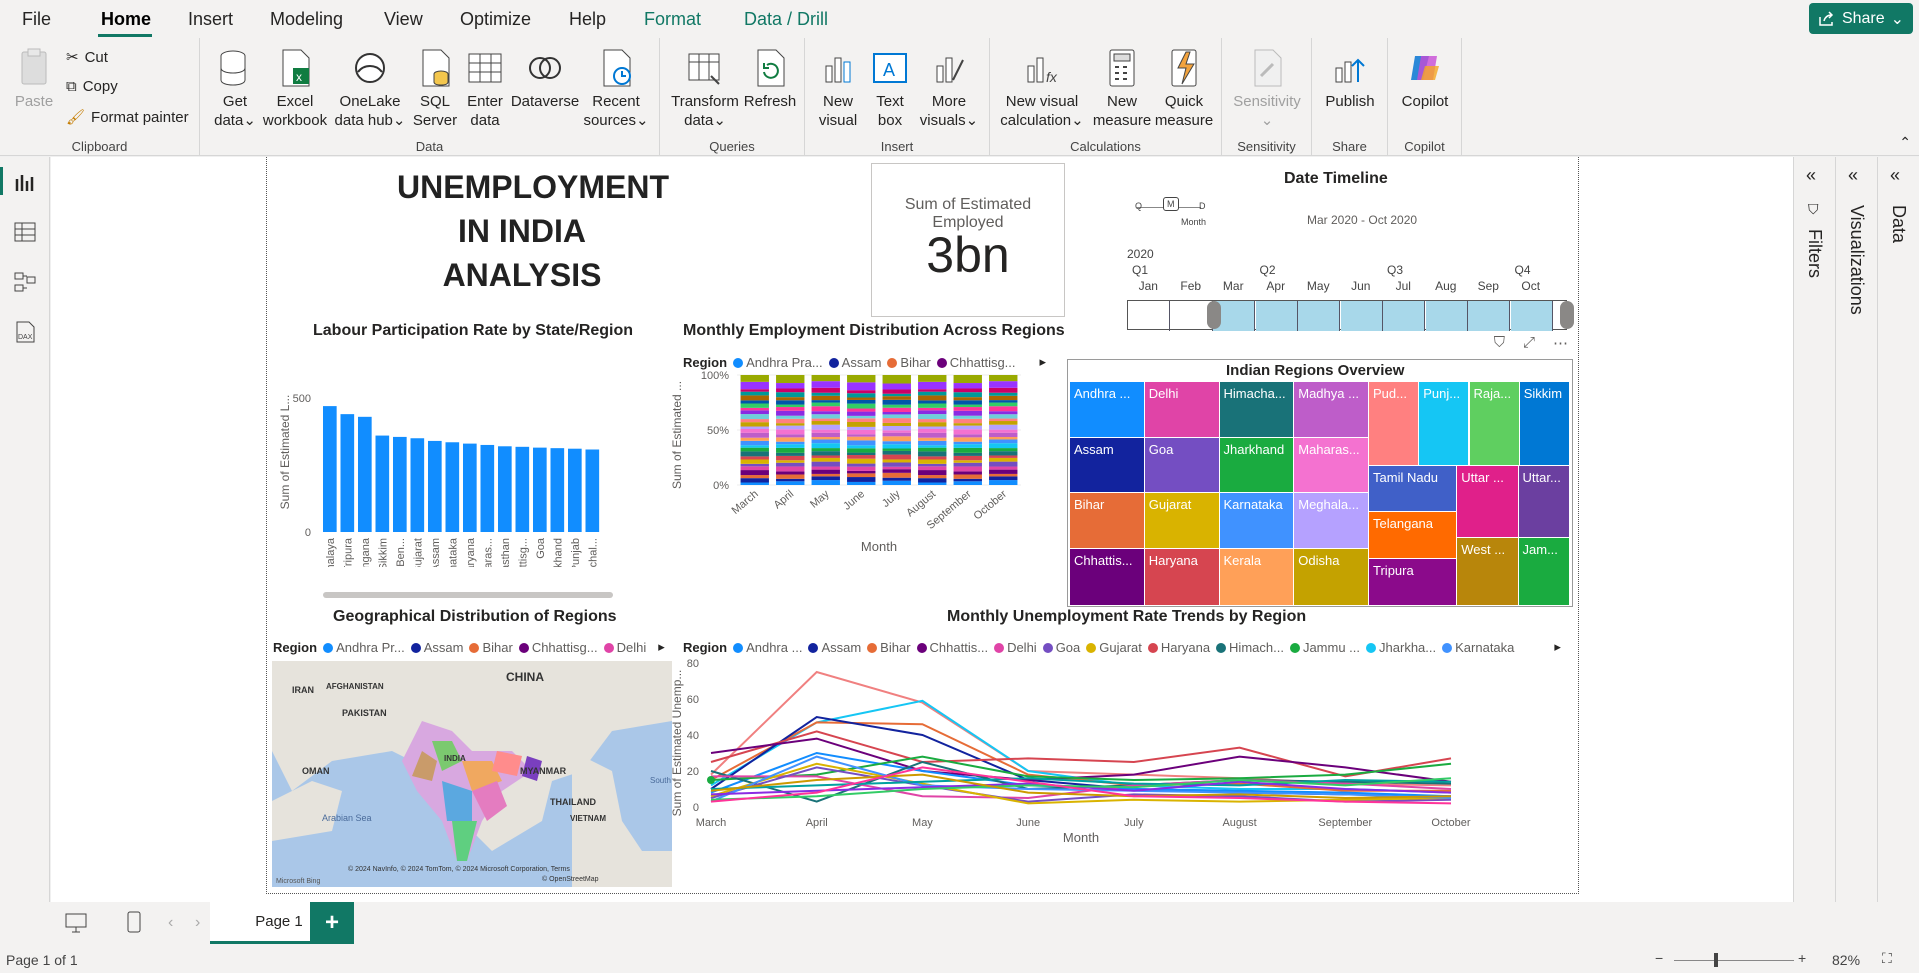 This screenshot has width=1919, height=973. I want to click on tab-home: Home, so click(126, 19).